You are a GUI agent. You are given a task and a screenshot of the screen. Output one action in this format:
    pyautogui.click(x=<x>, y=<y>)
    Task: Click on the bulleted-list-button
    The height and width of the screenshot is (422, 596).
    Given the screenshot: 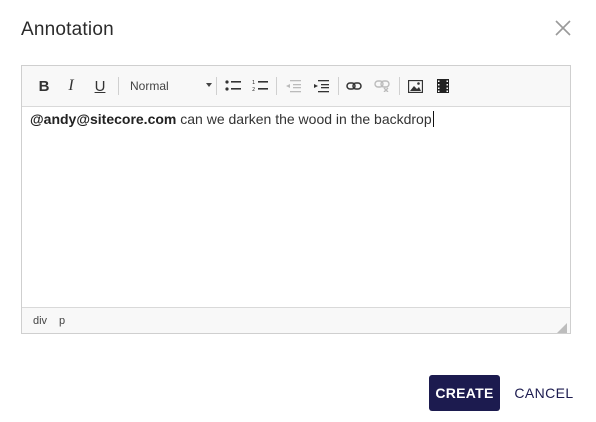 What is the action you would take?
    pyautogui.click(x=233, y=86)
    